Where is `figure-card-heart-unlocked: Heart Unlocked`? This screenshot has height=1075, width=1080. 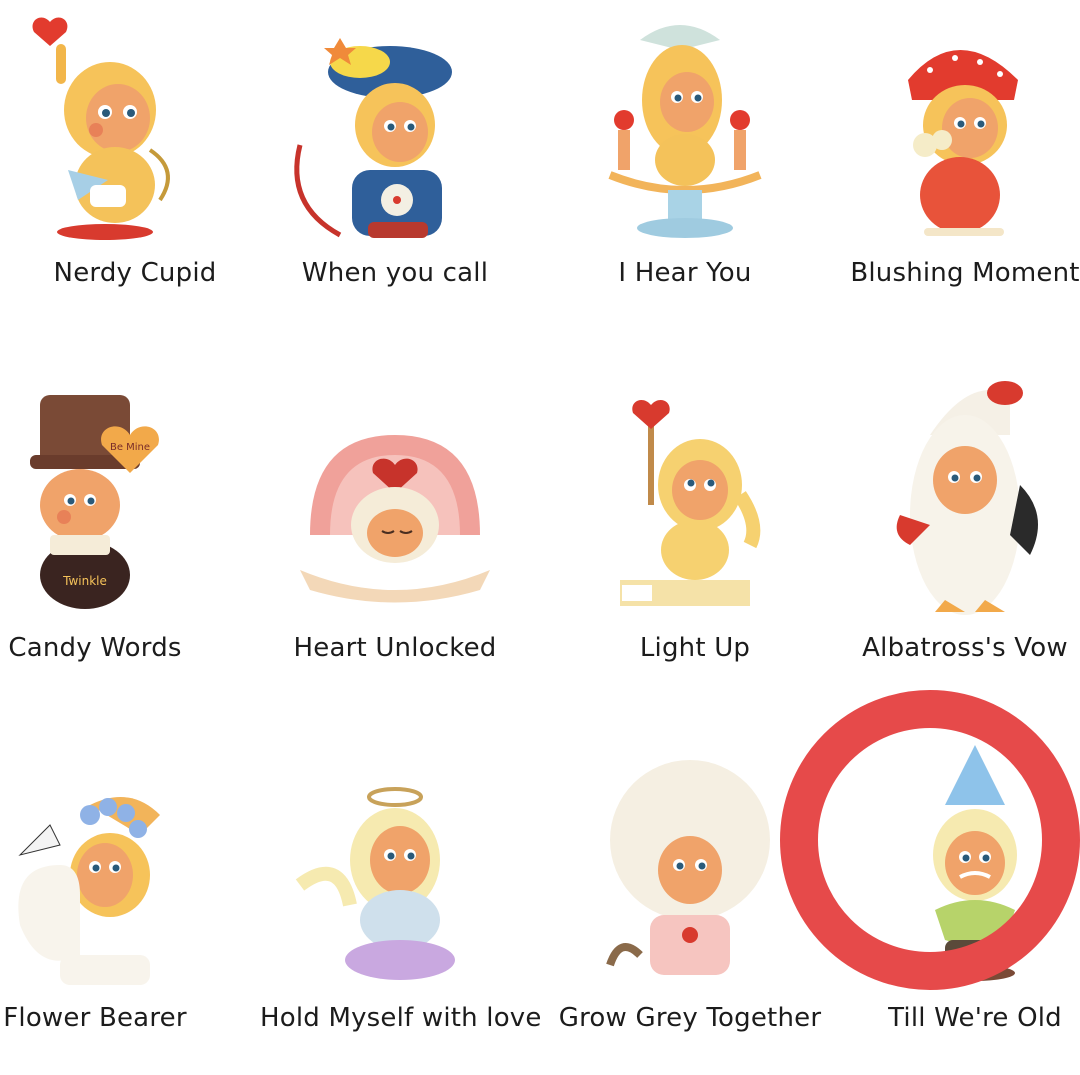 figure-card-heart-unlocked: Heart Unlocked is located at coordinates (395, 540).